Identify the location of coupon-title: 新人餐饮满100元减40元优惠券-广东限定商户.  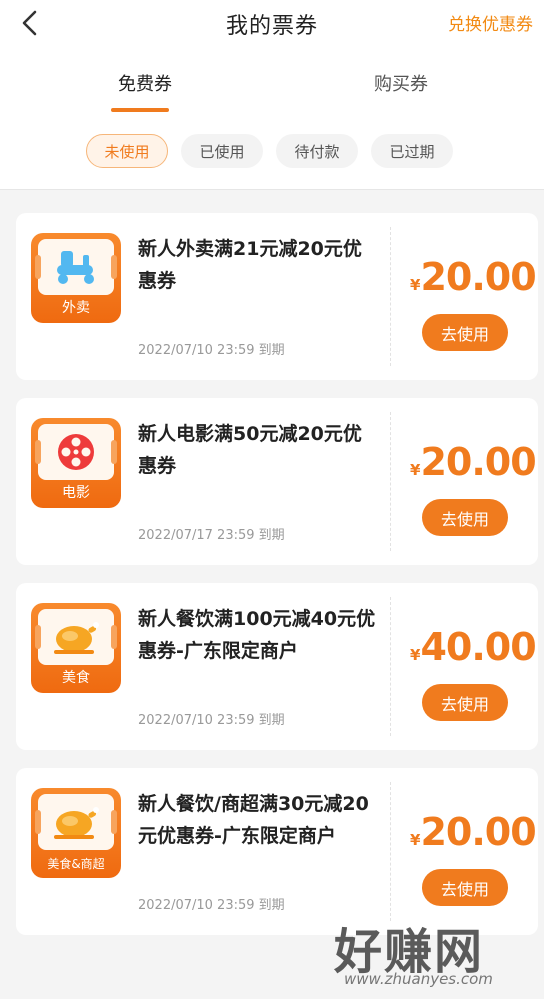
(257, 635).